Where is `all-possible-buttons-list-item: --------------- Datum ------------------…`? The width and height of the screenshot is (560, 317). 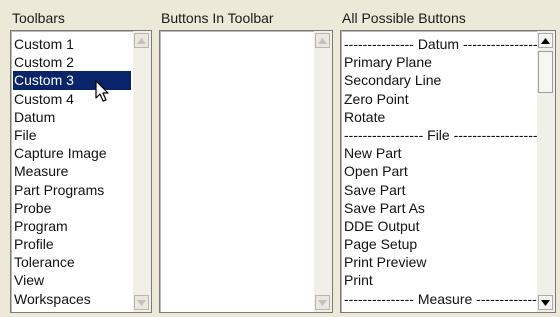
all-possible-buttons-list-item: --------------- Datum ------------------… is located at coordinates (449, 44).